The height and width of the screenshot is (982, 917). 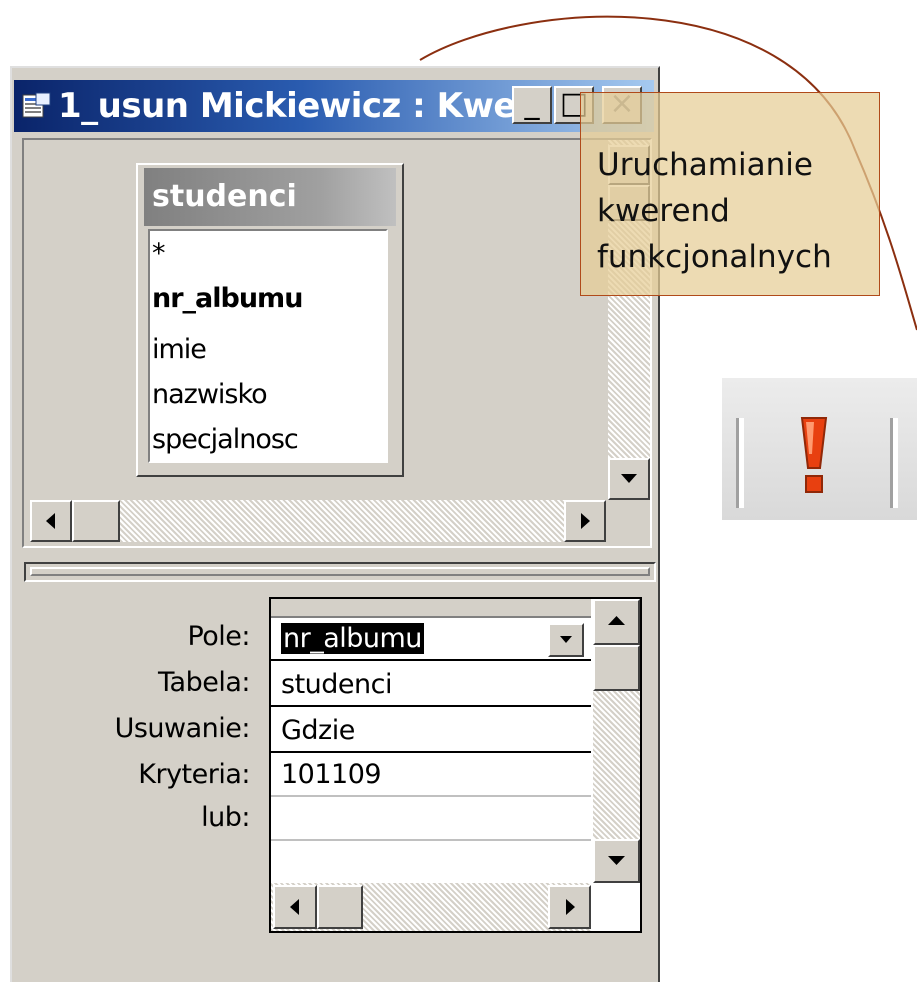 I want to click on toolbar-separator-right, so click(x=894, y=463).